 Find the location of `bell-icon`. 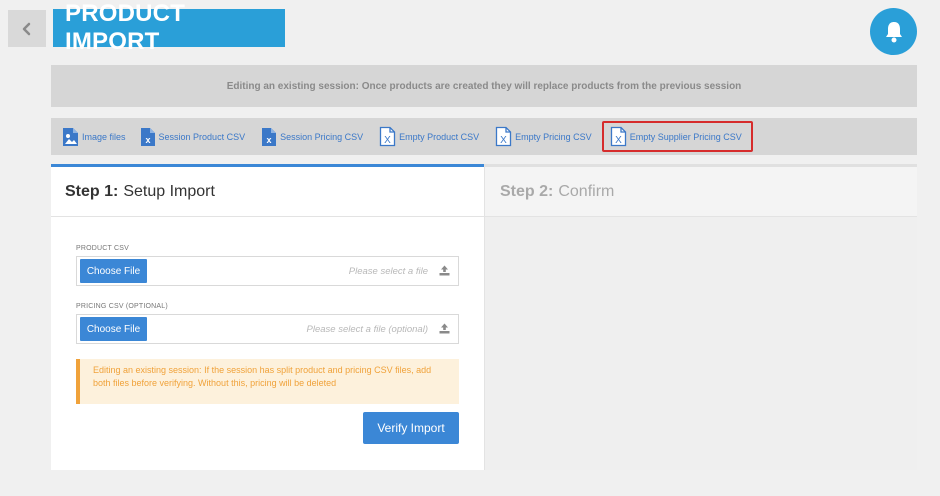

bell-icon is located at coordinates (893, 31).